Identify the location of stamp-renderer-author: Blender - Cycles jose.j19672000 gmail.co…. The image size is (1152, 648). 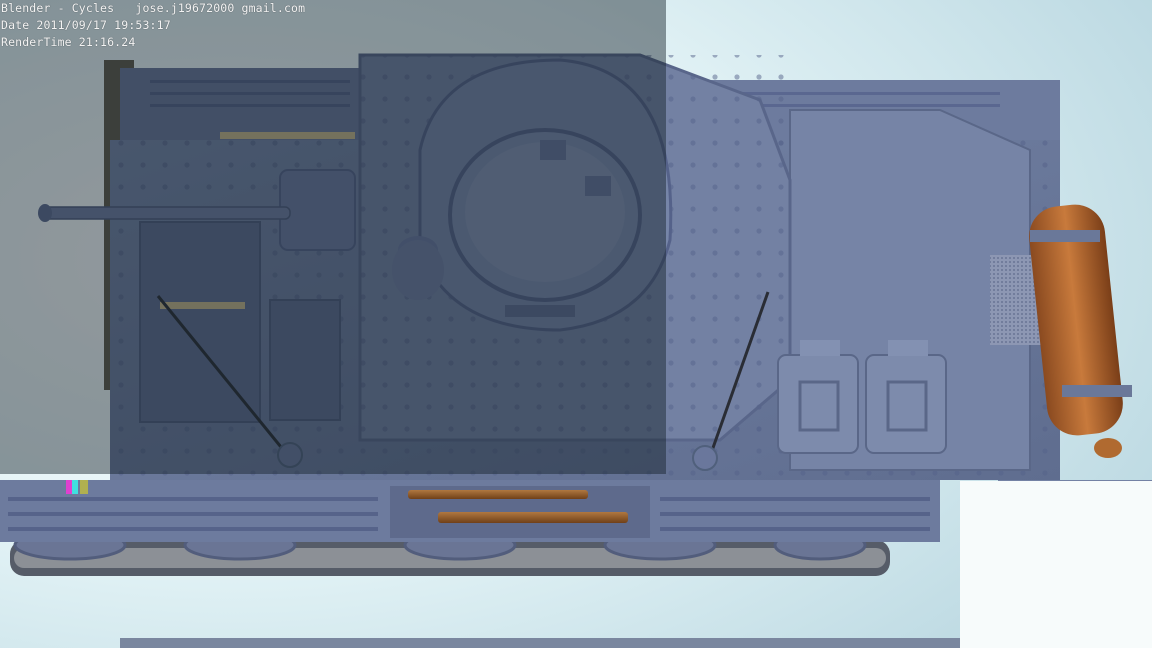
(153, 8).